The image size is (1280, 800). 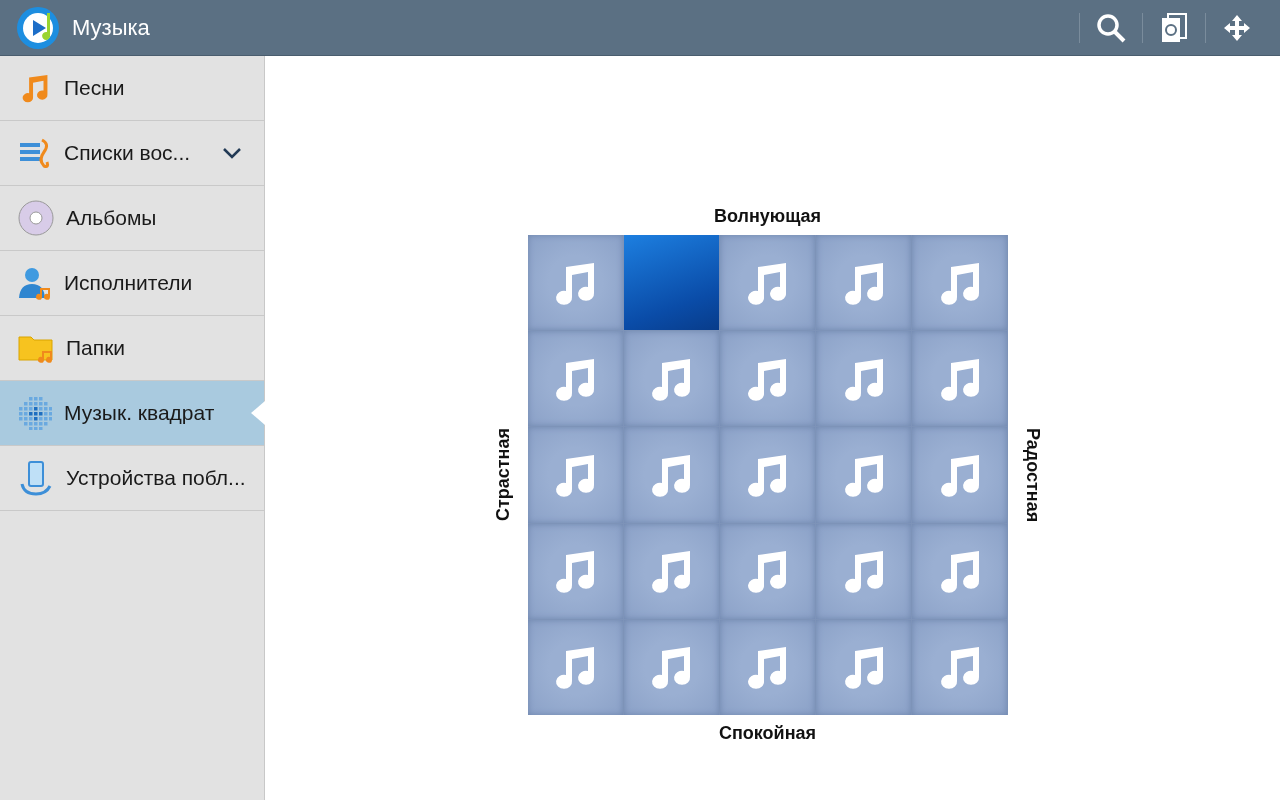 What do you see at coordinates (96, 348) in the screenshot?
I see `sidebar-item-label: Папки` at bounding box center [96, 348].